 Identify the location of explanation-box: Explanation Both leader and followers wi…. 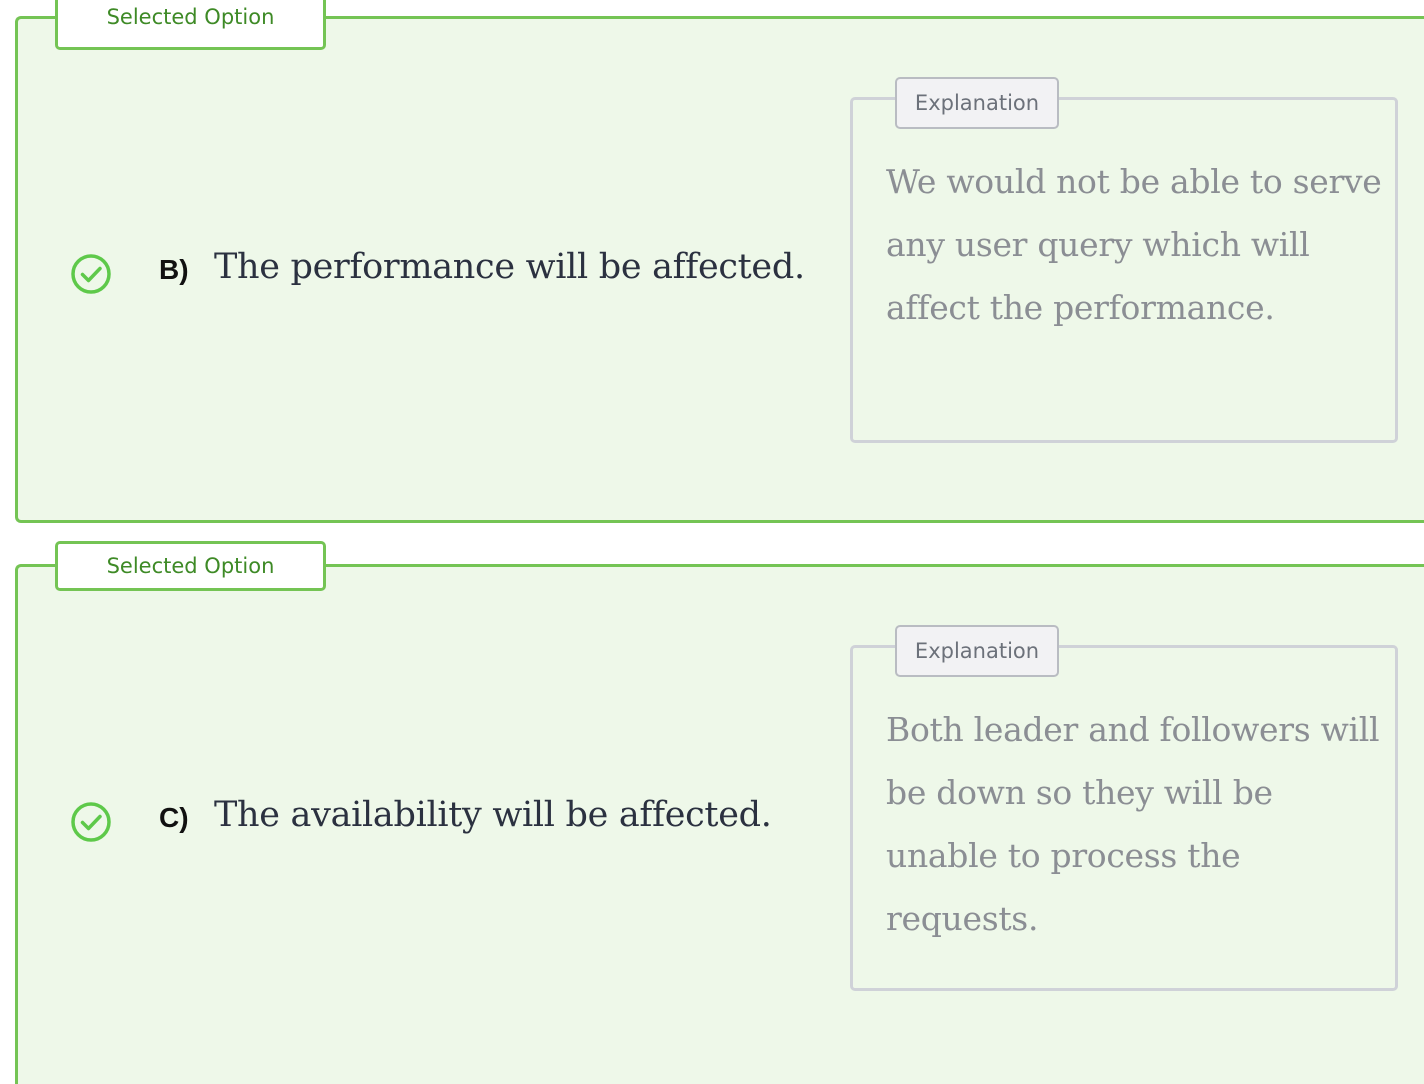
(1124, 808).